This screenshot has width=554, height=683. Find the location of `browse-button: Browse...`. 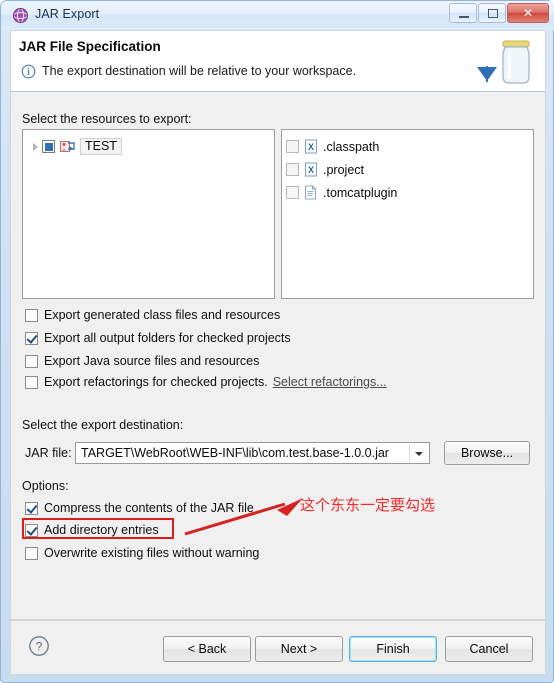

browse-button: Browse... is located at coordinates (487, 453).